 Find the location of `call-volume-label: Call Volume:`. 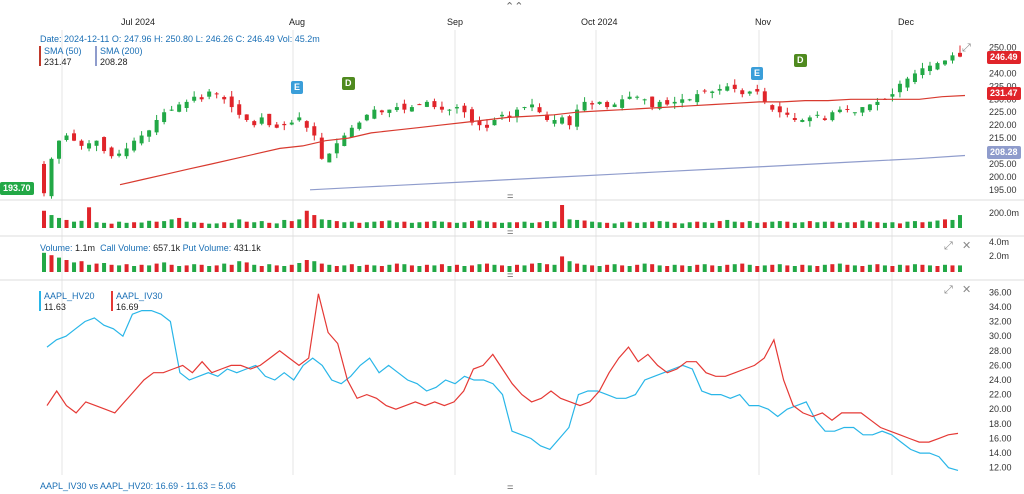

call-volume-label: Call Volume: is located at coordinates (125, 248).